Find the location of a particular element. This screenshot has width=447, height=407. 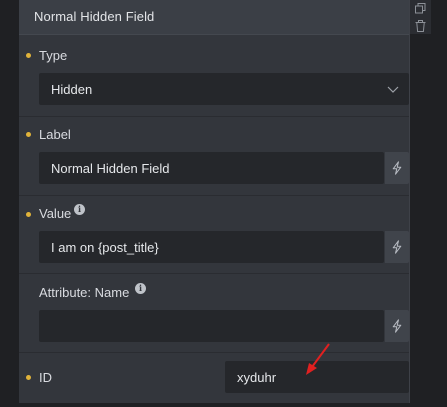

type-select: Hidden is located at coordinates (224, 89).